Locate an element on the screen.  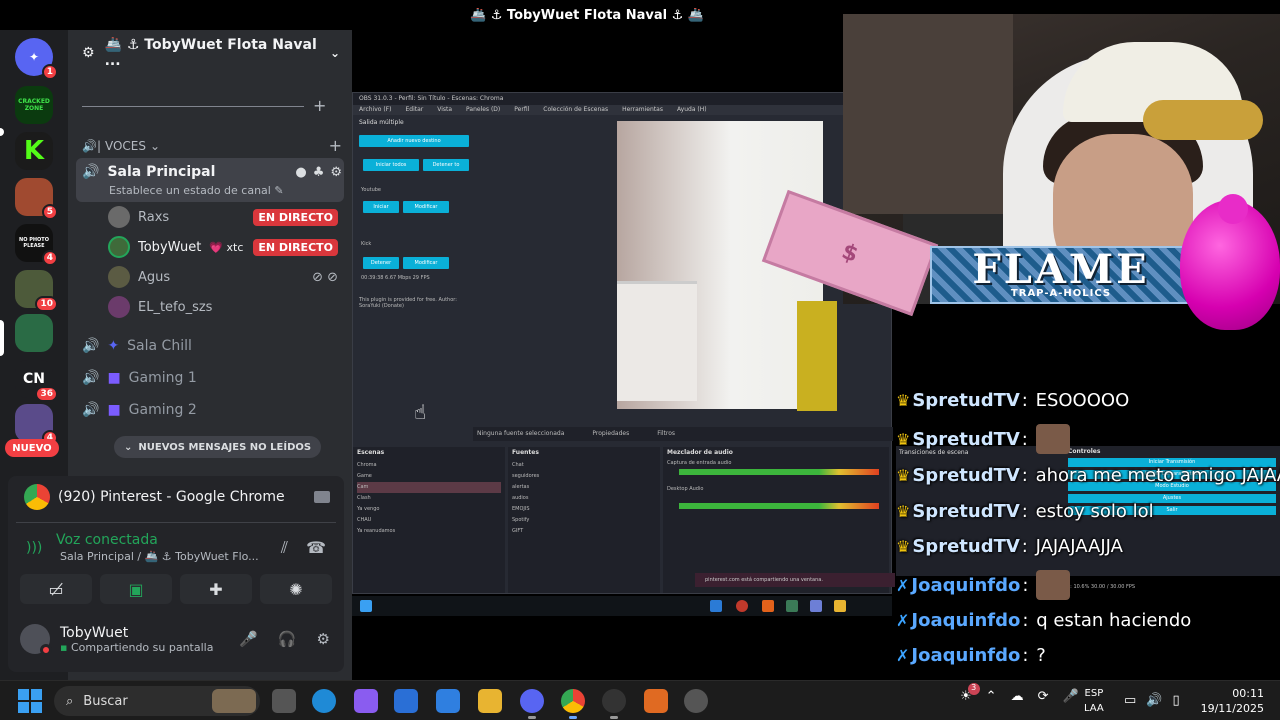
obs-stop: Detener is located at coordinates (381, 263).